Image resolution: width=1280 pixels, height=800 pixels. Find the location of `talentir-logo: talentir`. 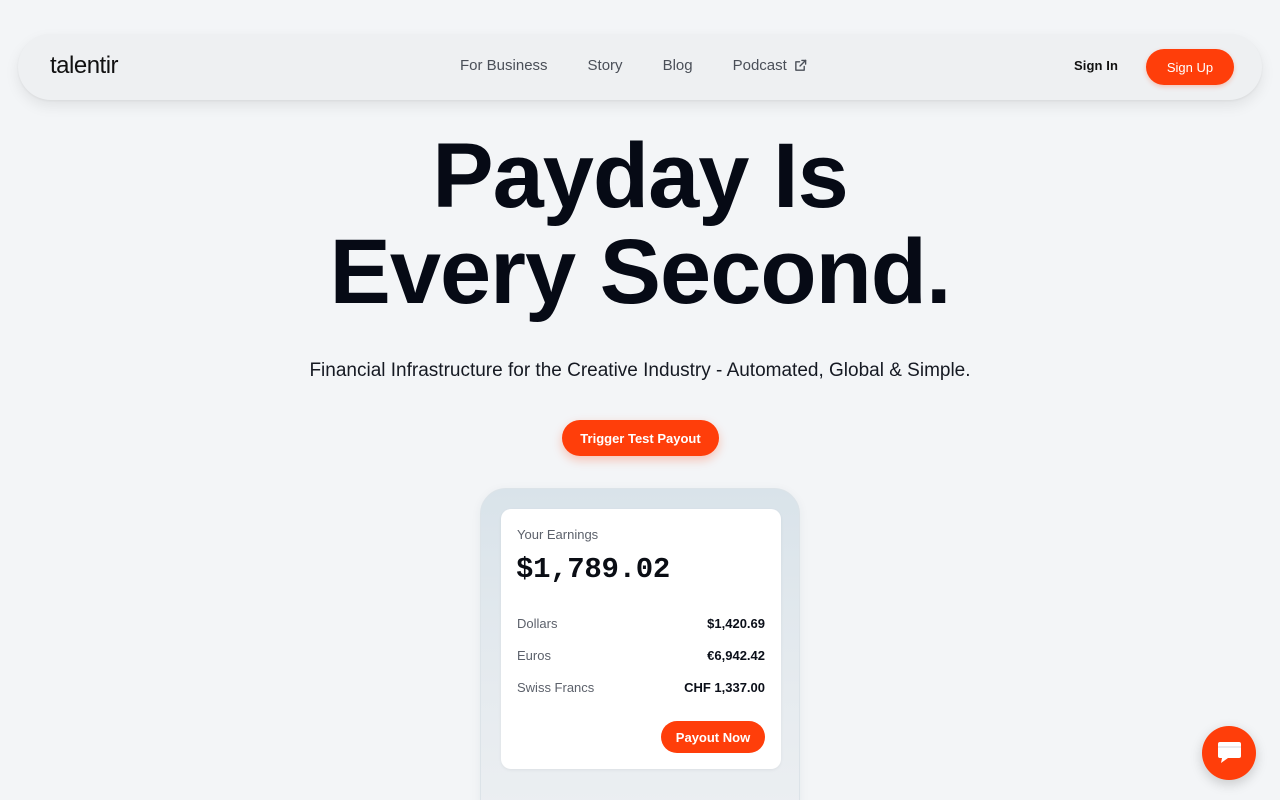

talentir-logo: talentir is located at coordinates (84, 66).